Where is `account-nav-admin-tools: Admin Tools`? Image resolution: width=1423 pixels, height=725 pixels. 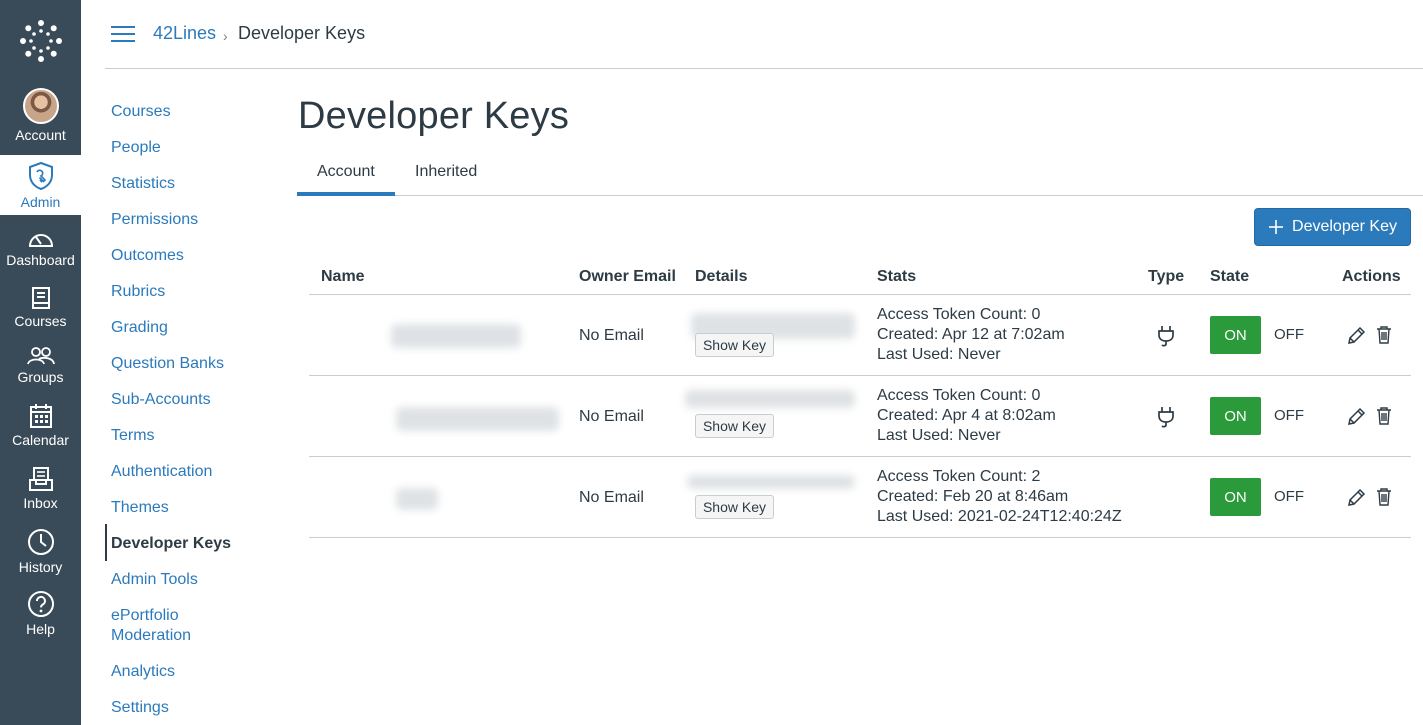 account-nav-admin-tools: Admin Tools is located at coordinates (154, 580).